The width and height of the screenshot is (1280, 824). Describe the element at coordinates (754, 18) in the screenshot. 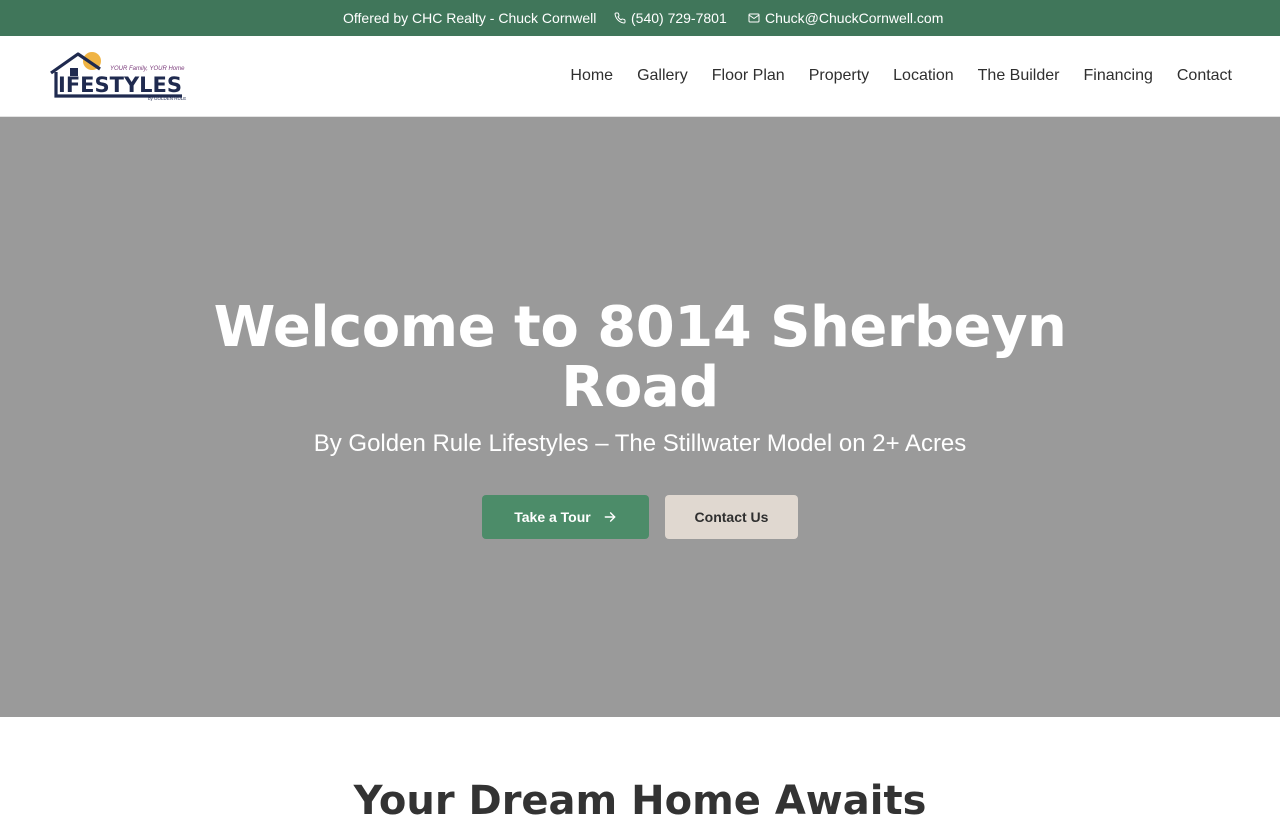

I see `envelope-icon` at that location.